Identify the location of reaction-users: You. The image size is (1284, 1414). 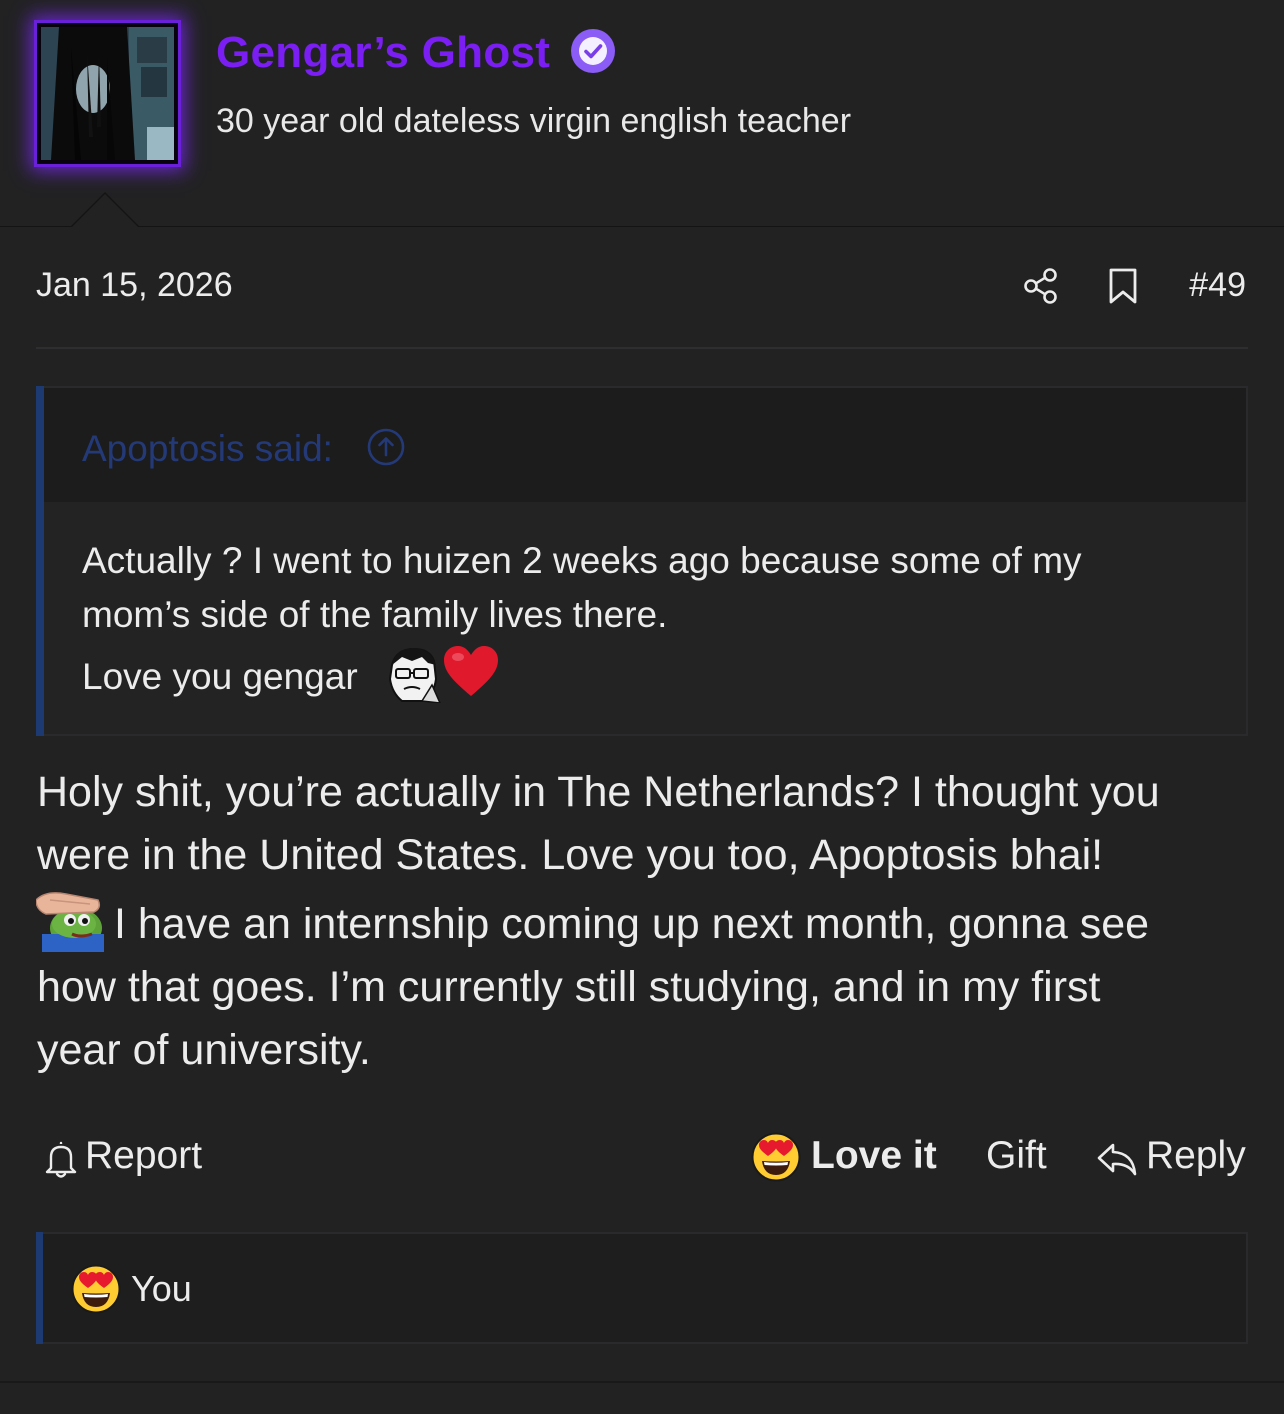
(161, 1289).